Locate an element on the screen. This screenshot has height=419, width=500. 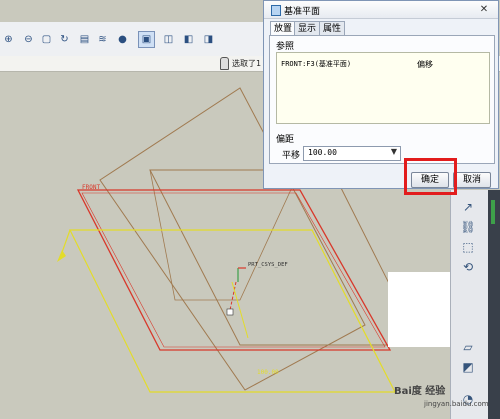
layers-icon: ≋ is located at coordinates (102, 39).